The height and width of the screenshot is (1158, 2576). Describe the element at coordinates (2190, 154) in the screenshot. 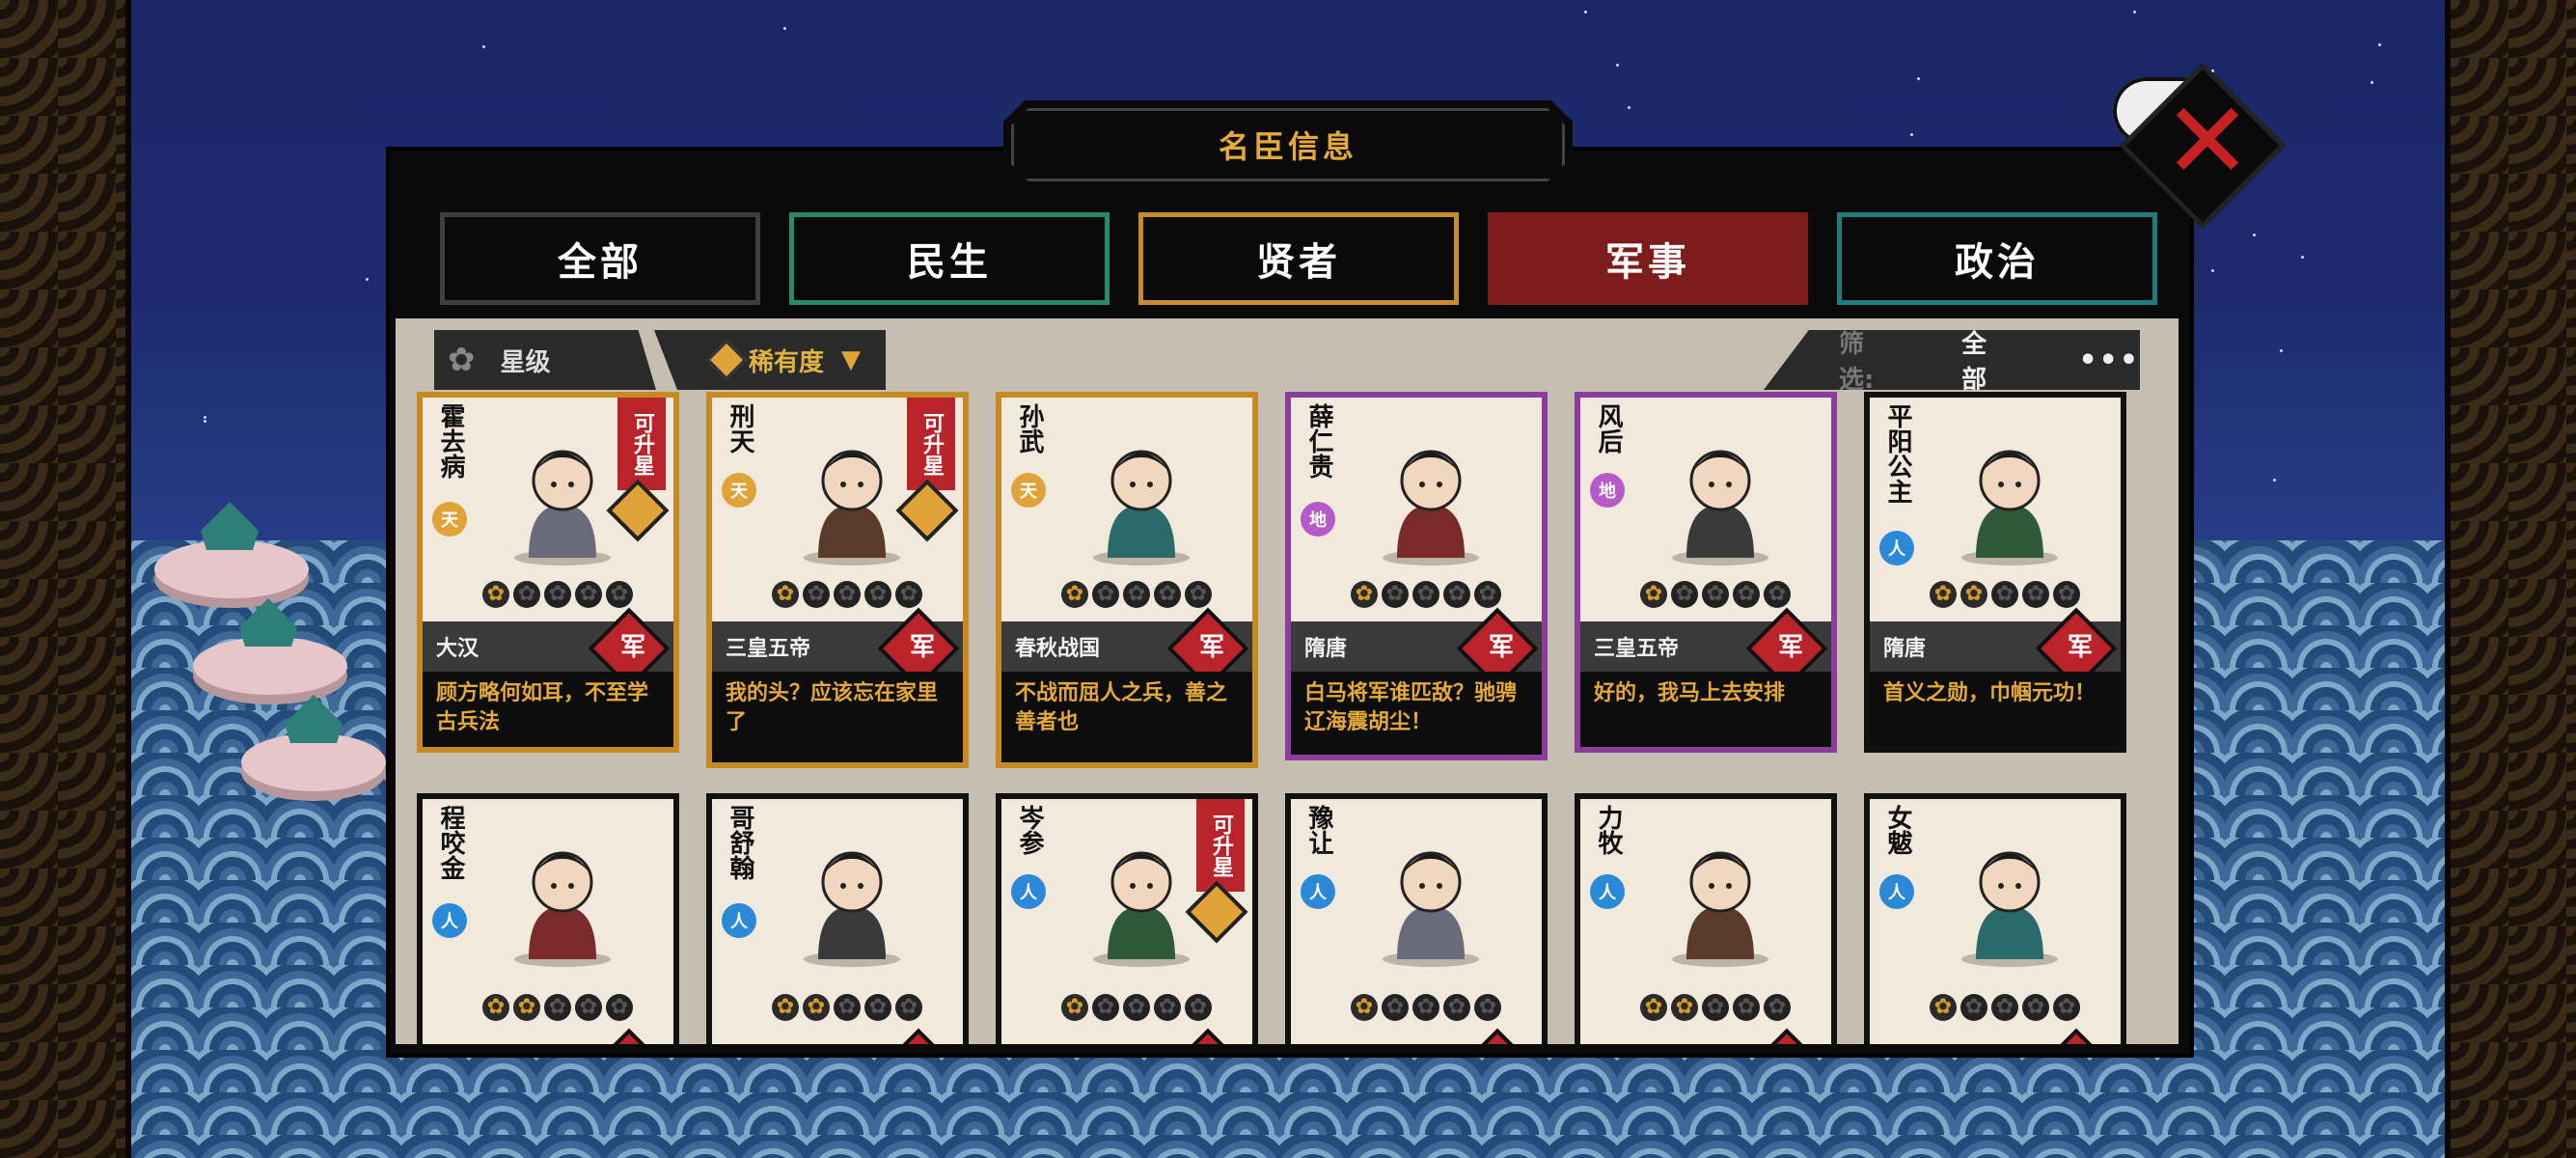

I see `close-button: ✕` at that location.